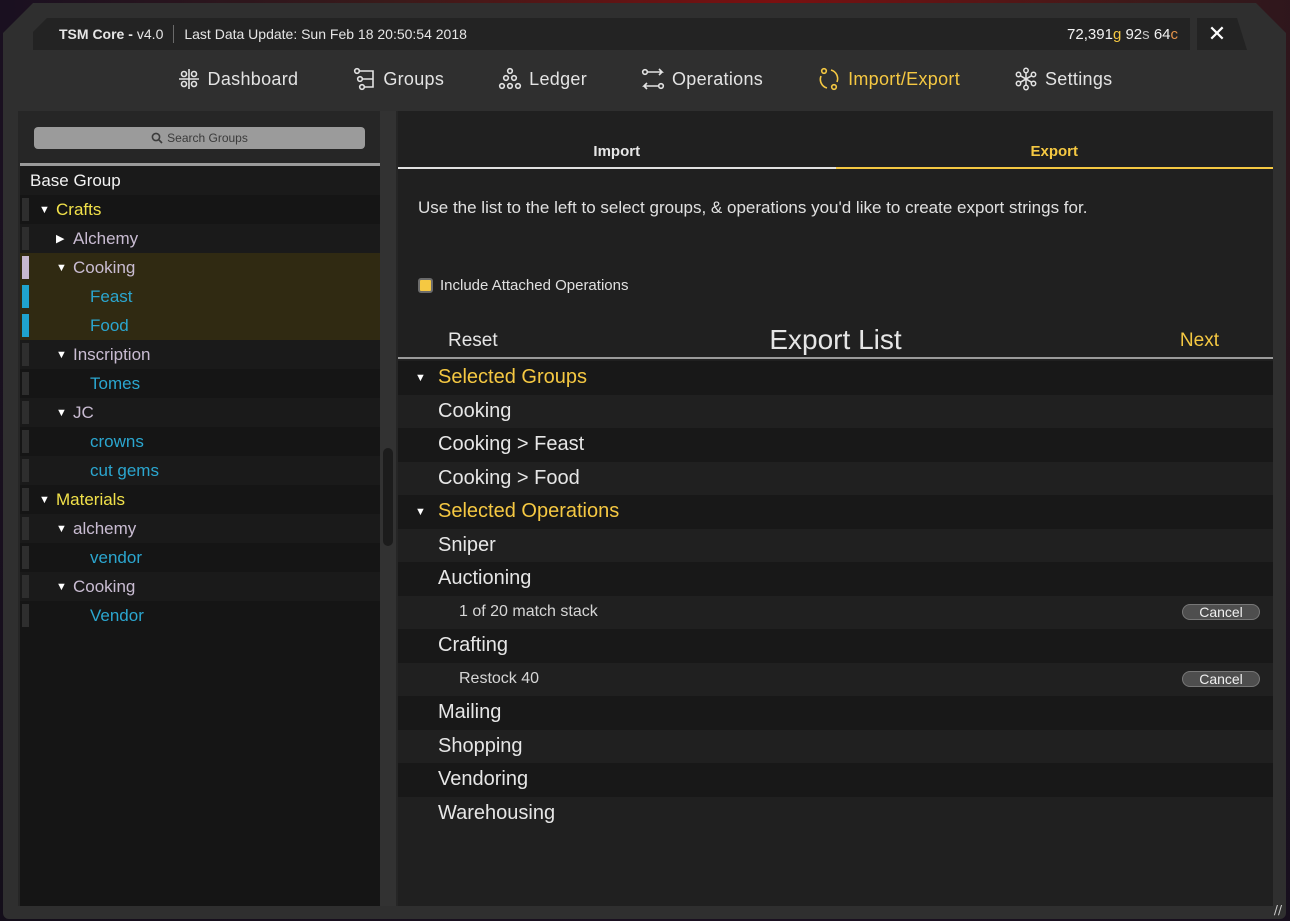 Image resolution: width=1290 pixels, height=921 pixels. Describe the element at coordinates (512, 377) in the screenshot. I see `export-item-label: Selected Groups` at that location.